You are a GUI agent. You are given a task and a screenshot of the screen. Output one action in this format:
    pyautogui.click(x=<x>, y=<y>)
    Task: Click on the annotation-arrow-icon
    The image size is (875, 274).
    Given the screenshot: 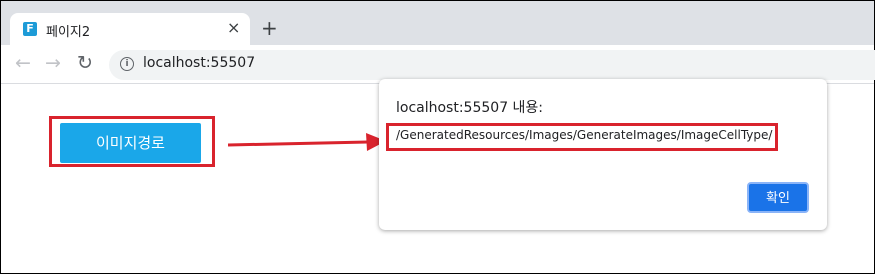 What is the action you would take?
    pyautogui.click(x=307, y=142)
    